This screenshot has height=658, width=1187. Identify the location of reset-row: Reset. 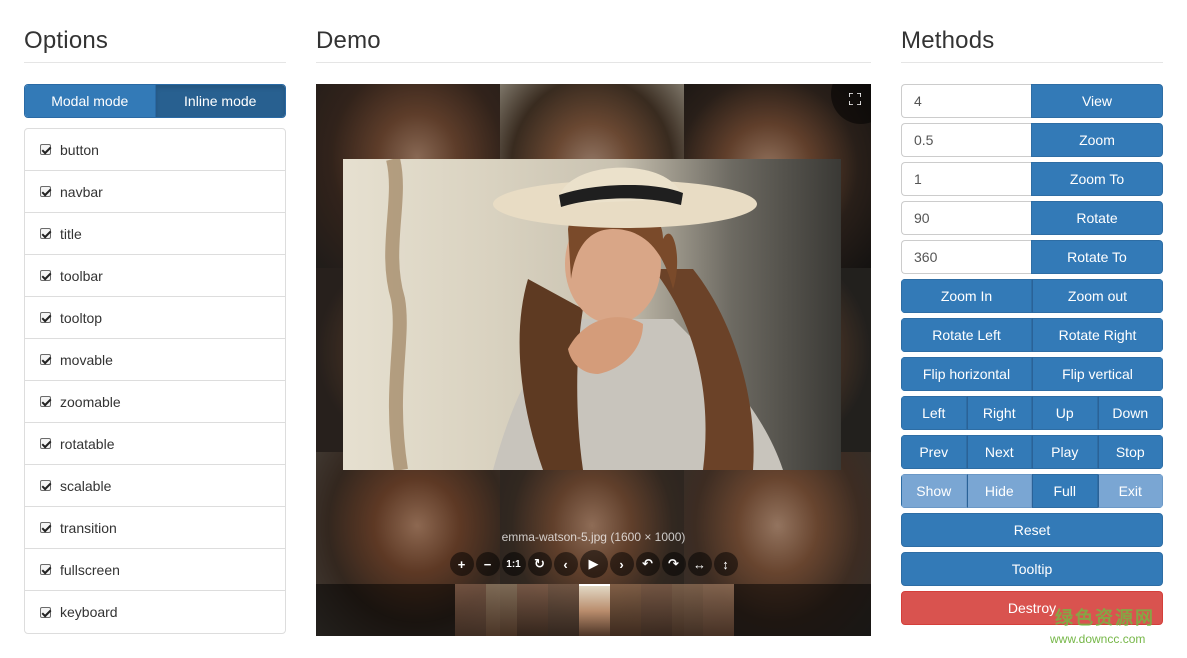
(1032, 530).